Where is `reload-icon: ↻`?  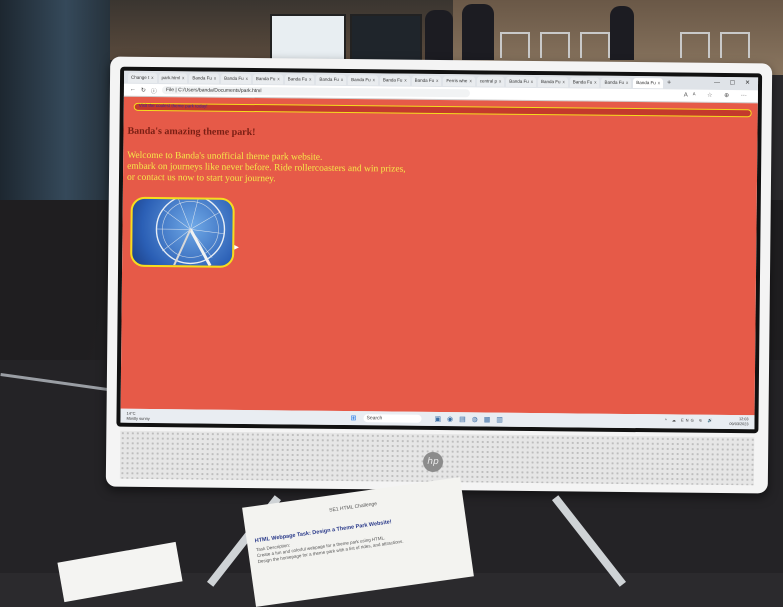 reload-icon: ↻ is located at coordinates (143, 89).